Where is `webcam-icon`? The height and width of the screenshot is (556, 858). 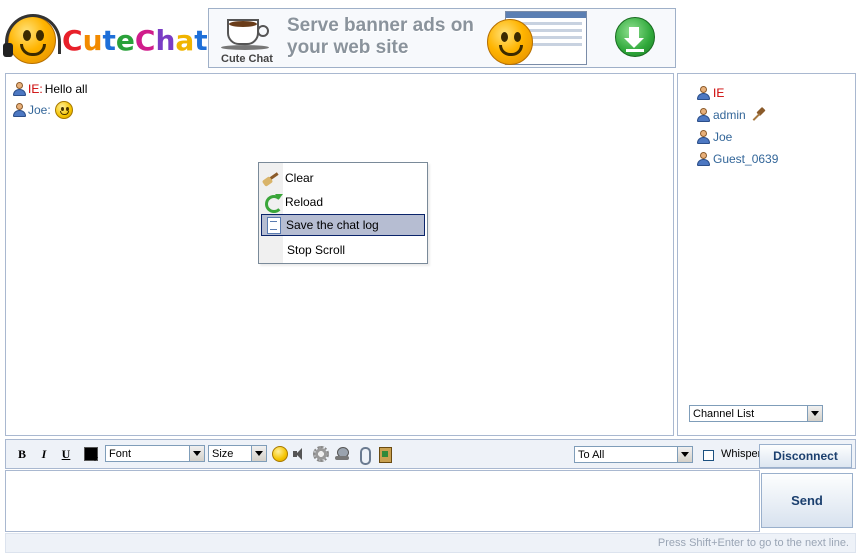
webcam-icon is located at coordinates (342, 454).